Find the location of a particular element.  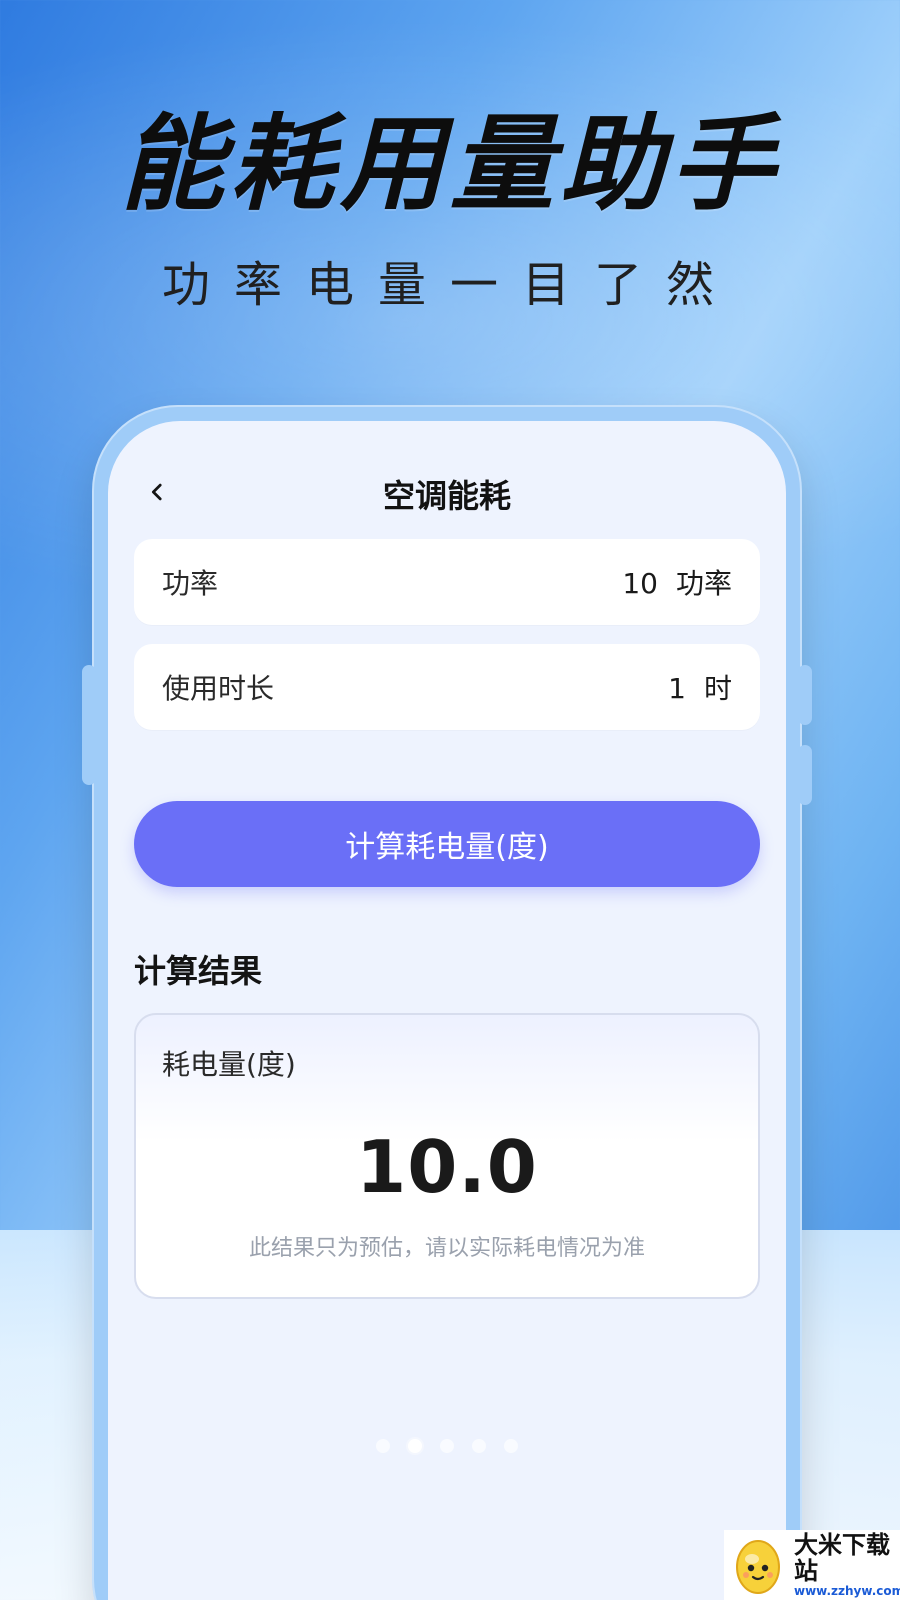

hero-subtitle: 功率电量一目了然 is located at coordinates (449, 285).